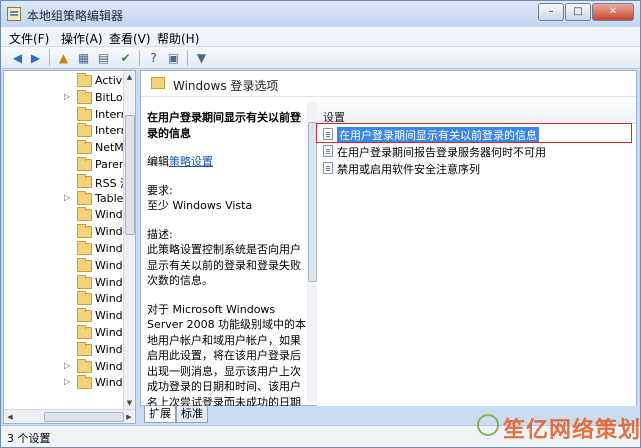 Image resolution: width=641 pixels, height=448 pixels. I want to click on maximize-button: □, so click(578, 12).